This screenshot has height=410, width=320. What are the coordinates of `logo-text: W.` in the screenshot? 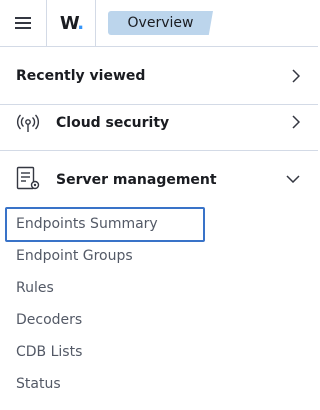 It's located at (71, 23).